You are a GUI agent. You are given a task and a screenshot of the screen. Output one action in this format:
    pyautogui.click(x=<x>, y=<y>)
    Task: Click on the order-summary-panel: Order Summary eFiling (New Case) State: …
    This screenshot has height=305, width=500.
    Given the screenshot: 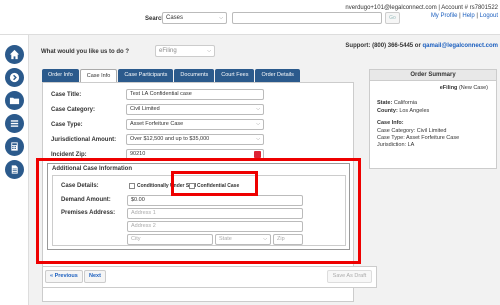 What is the action you would take?
    pyautogui.click(x=433, y=119)
    